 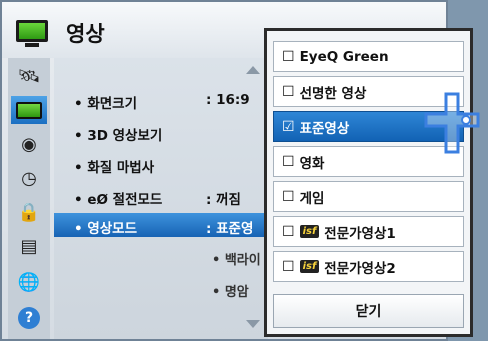 What do you see at coordinates (29, 76) in the screenshot?
I see `satellite-icon: 🛰` at bounding box center [29, 76].